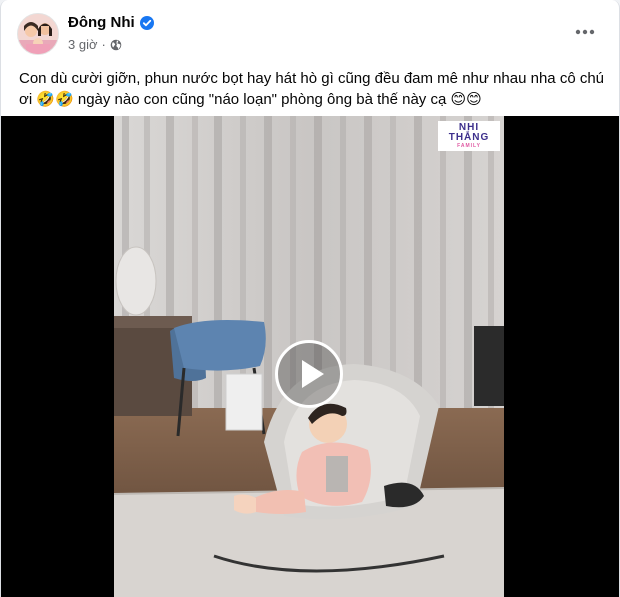 Image resolution: width=620 pixels, height=597 pixels. I want to click on play-button, so click(309, 374).